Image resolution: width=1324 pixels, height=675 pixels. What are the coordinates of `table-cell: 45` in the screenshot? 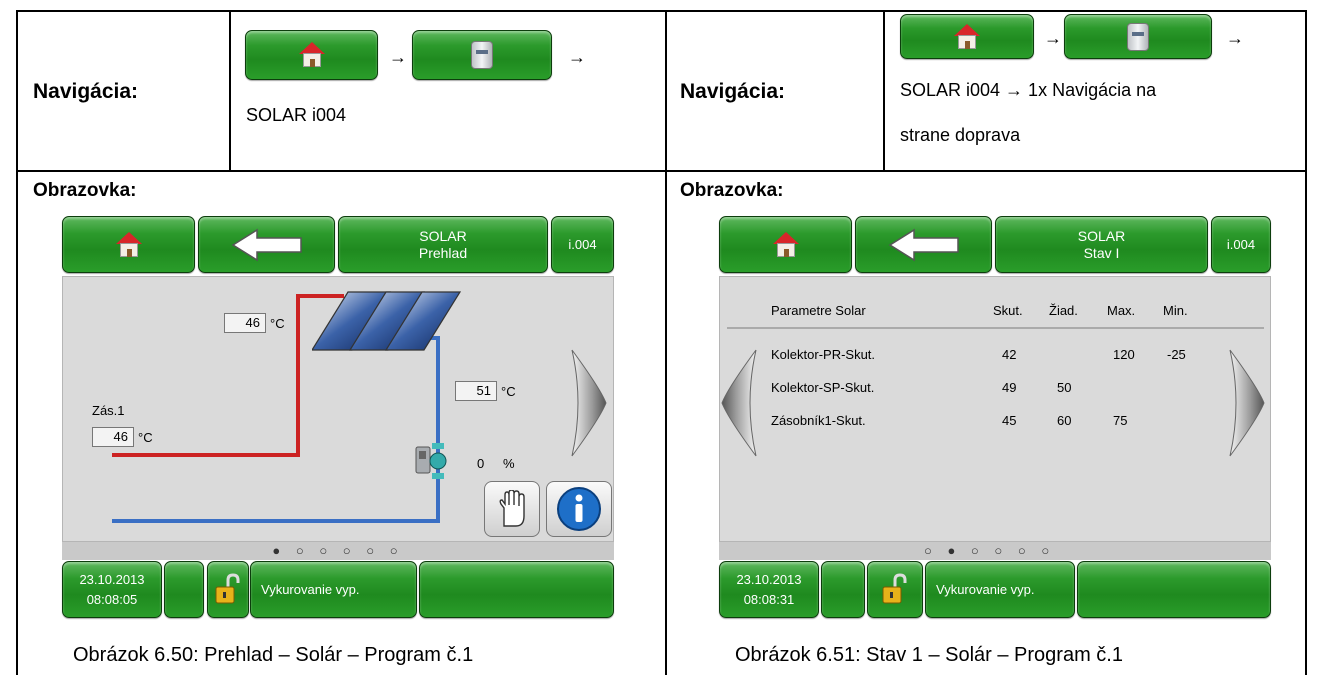 It's located at (1009, 420).